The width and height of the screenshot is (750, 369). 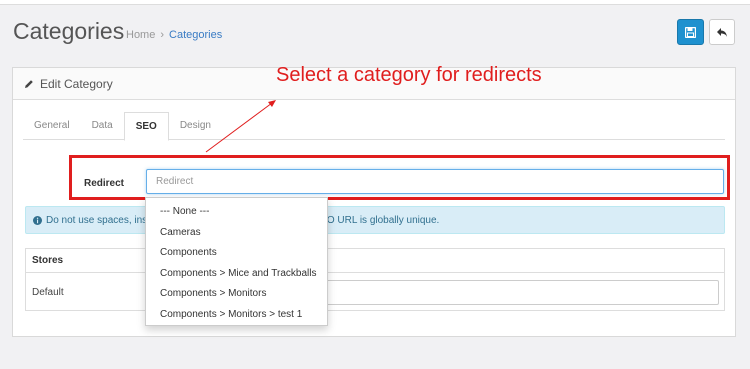 I want to click on dropdown-option-mice-trackballs: Components > Mice and Trackballs, so click(x=236, y=274).